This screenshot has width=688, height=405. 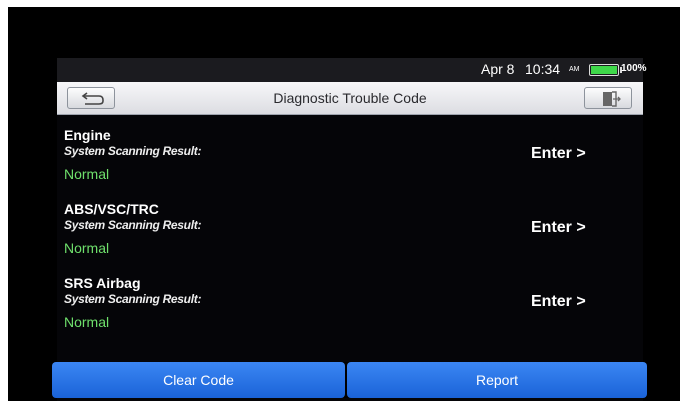 I want to click on system-name: Engine, so click(x=87, y=135).